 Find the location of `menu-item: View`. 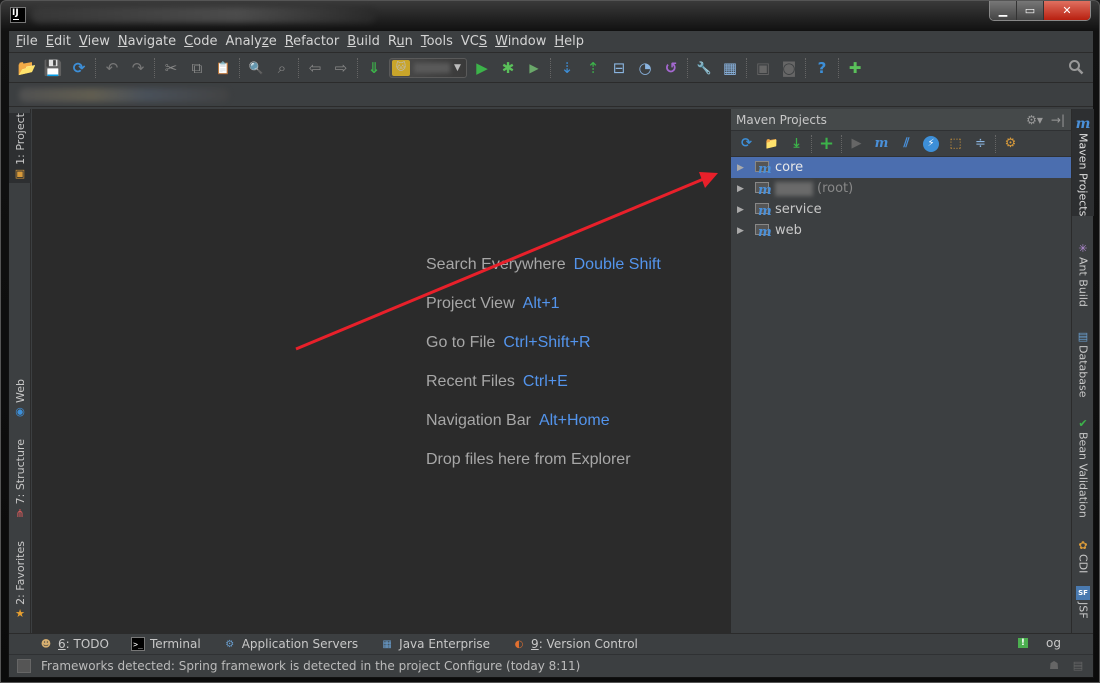

menu-item: View is located at coordinates (96, 41).